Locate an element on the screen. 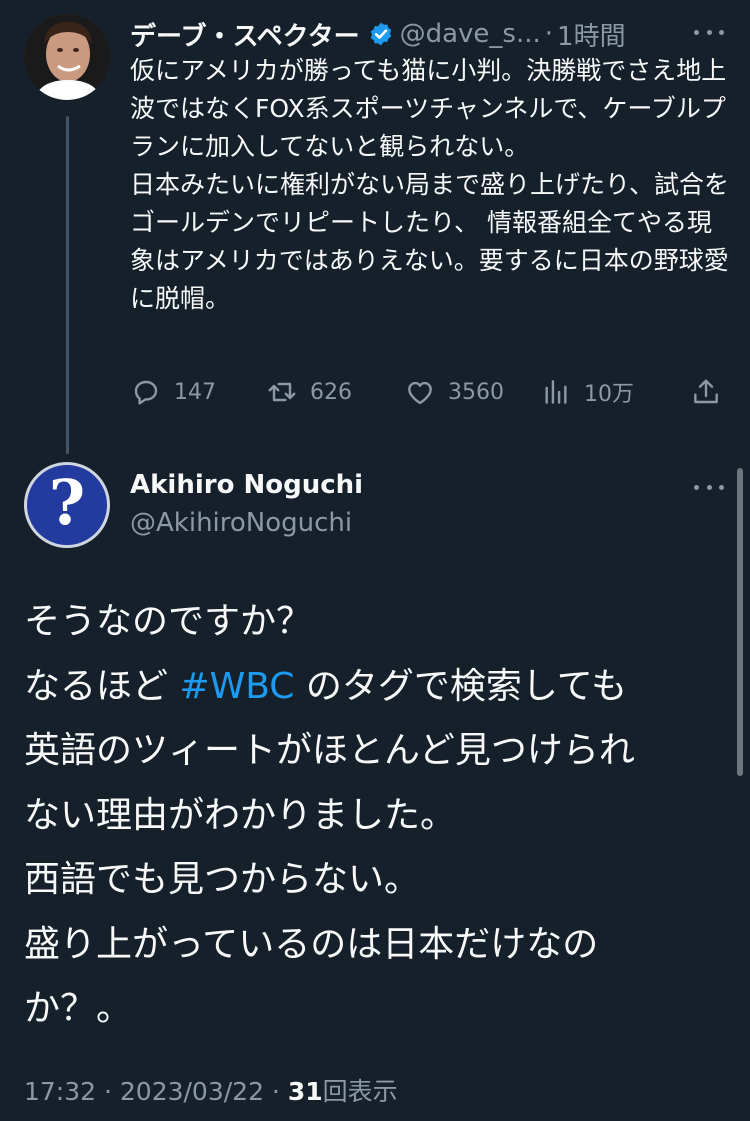 This screenshot has height=1121, width=750. tweet-metadata: 17:32 · 2023/03/22 · 31回表示 is located at coordinates (211, 1090).